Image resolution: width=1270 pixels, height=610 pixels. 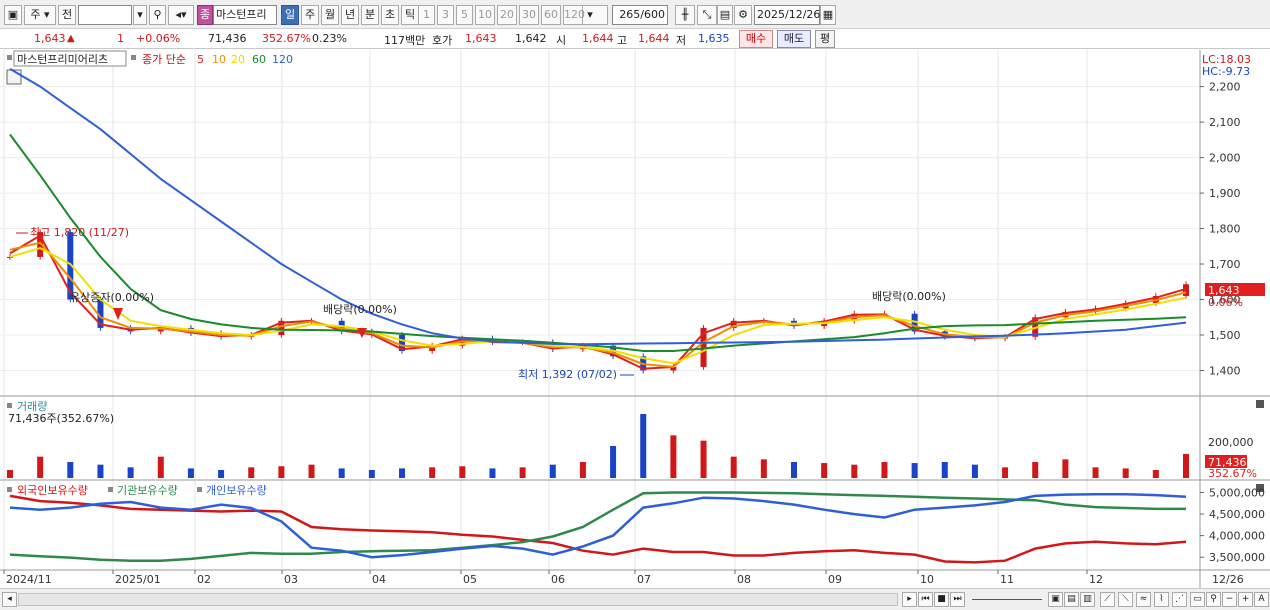 I want to click on minute-button-20: 20, so click(x=507, y=15).